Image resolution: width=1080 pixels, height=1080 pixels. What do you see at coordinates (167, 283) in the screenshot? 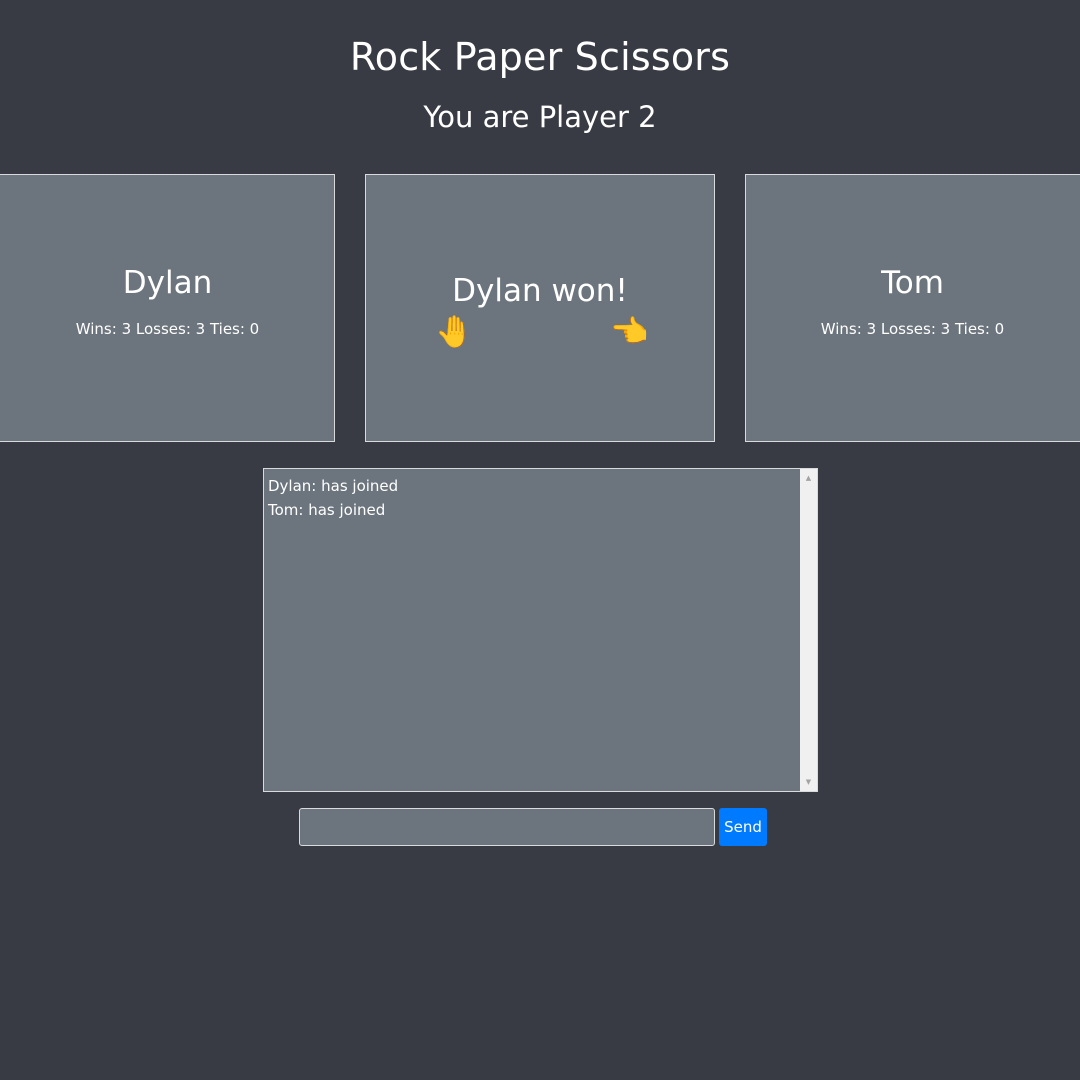
I see `player-name: Dylan` at bounding box center [167, 283].